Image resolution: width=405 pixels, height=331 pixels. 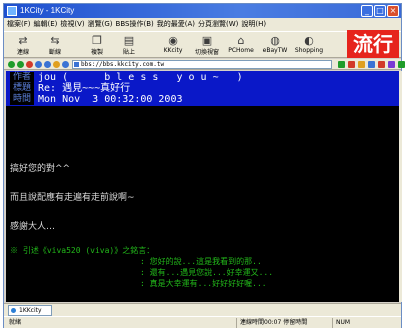 I want to click on connect-button: ⇄ 連線, so click(x=23, y=46).